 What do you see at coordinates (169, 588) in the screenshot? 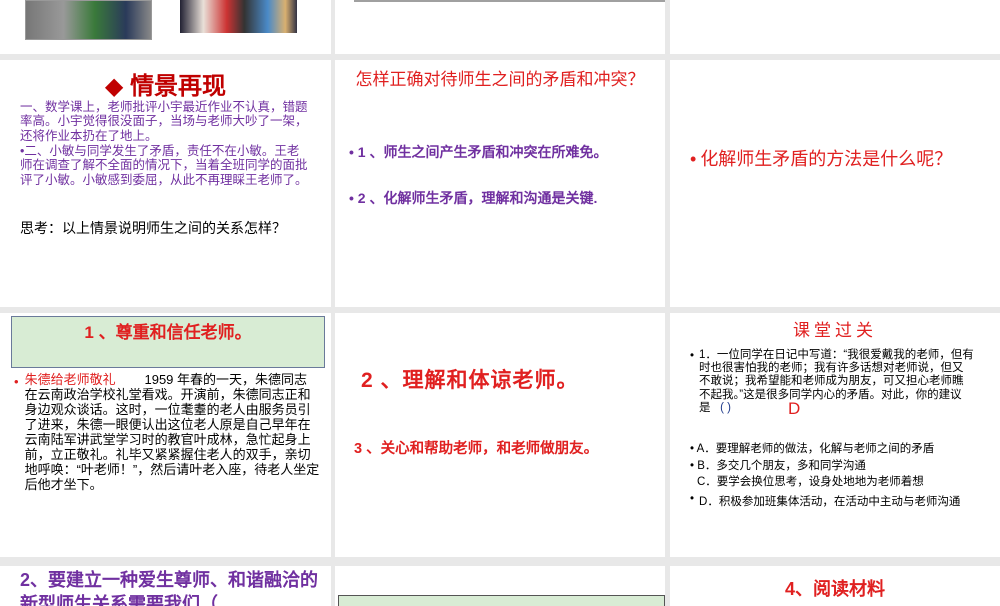
I see `slide-title: 2、要建立一种爱生尊师、和谐融洽的新型师生关系需要我们（` at bounding box center [169, 588].